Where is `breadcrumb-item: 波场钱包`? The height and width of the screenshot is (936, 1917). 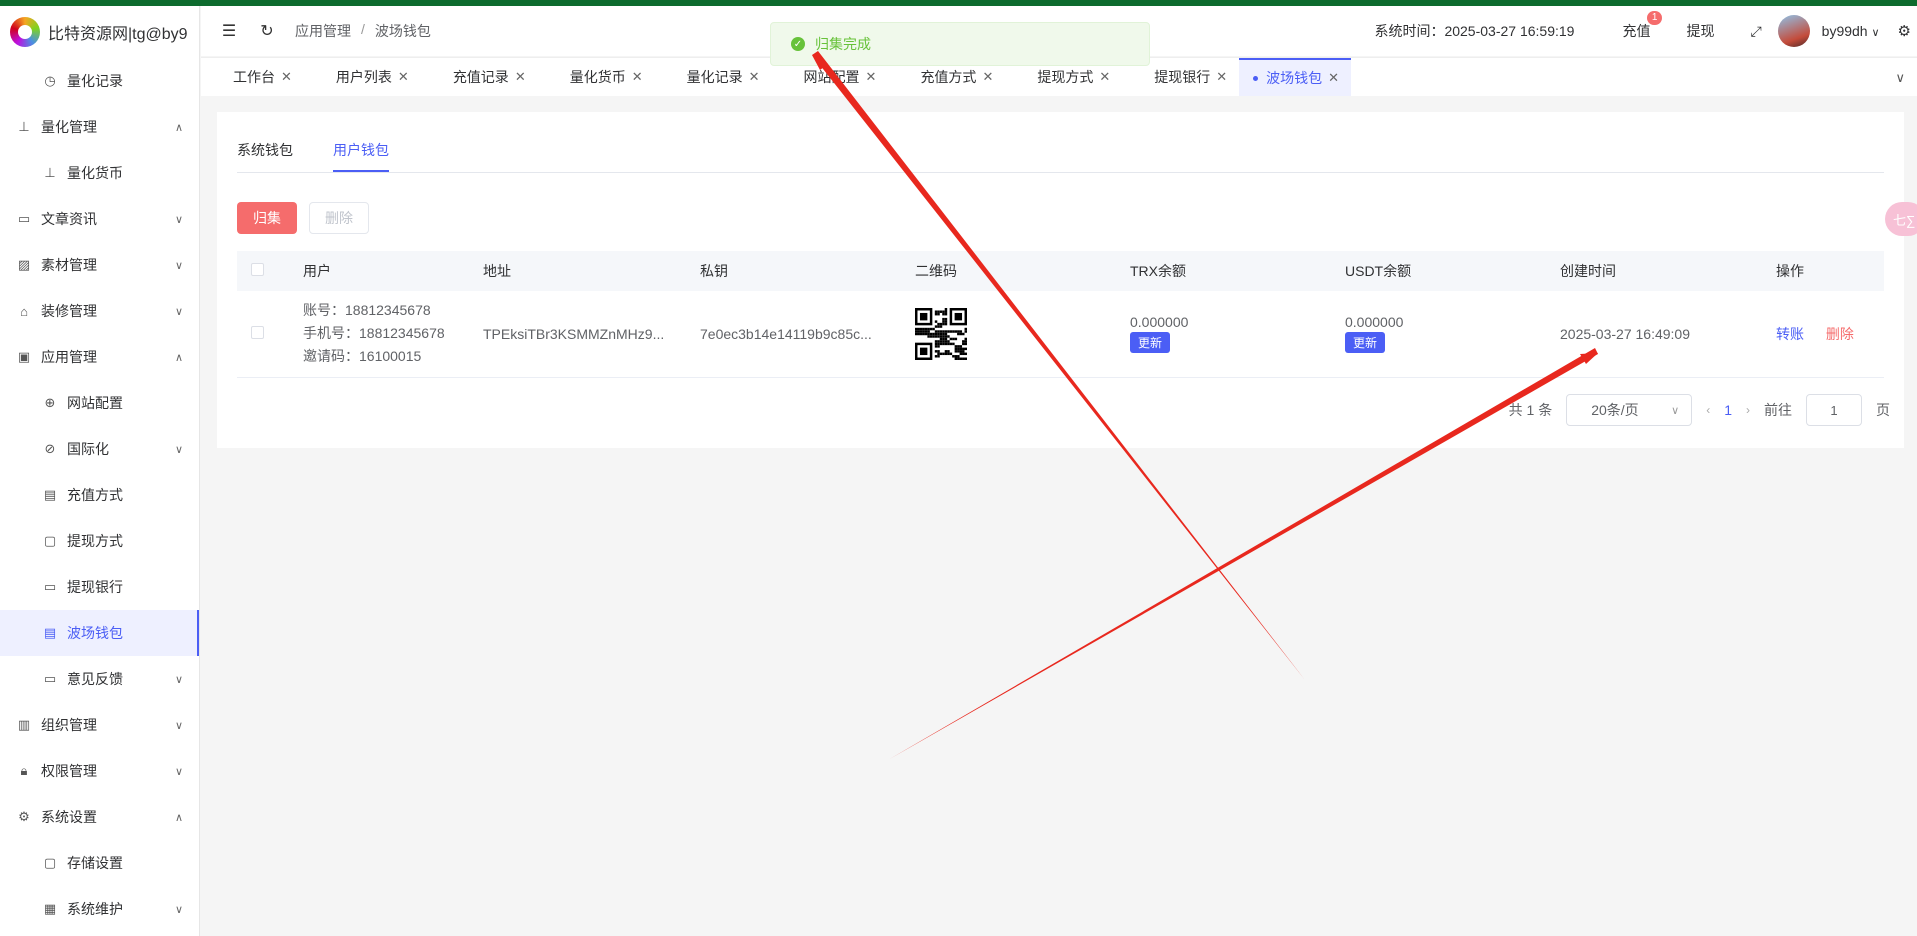
breadcrumb-item: 波场钱包 is located at coordinates (402, 31).